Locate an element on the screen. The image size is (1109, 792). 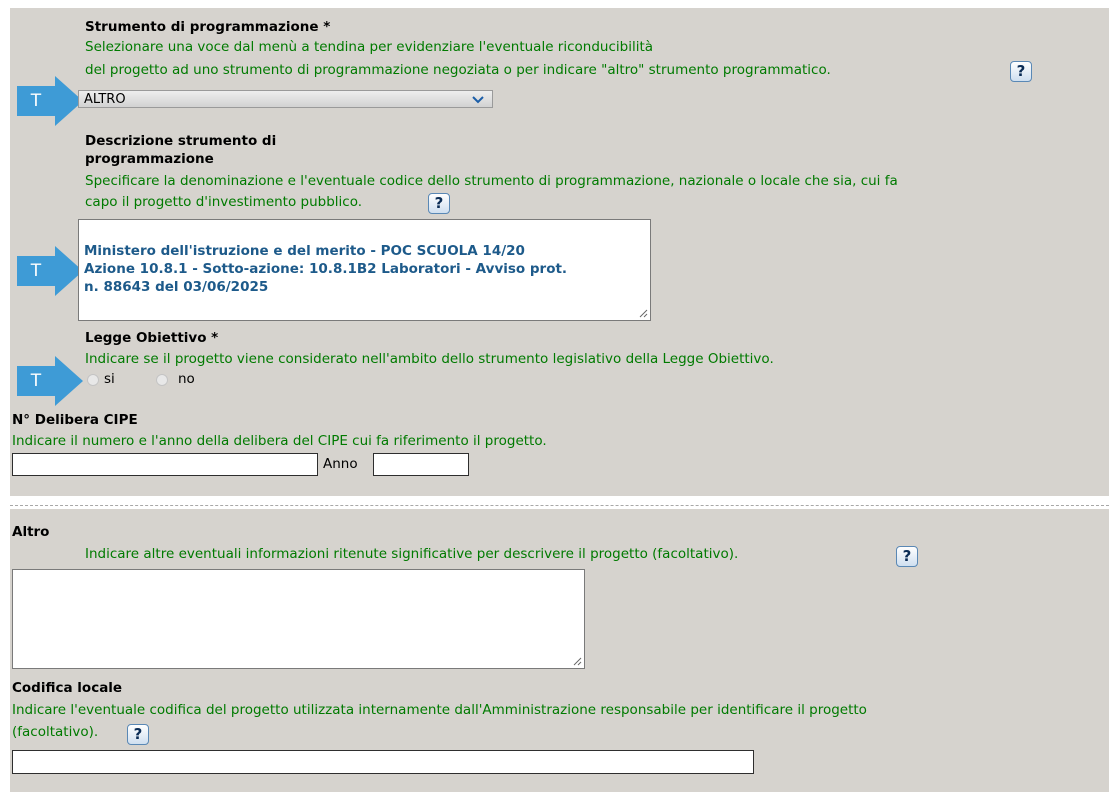
legge-radio-no is located at coordinates (162, 380).